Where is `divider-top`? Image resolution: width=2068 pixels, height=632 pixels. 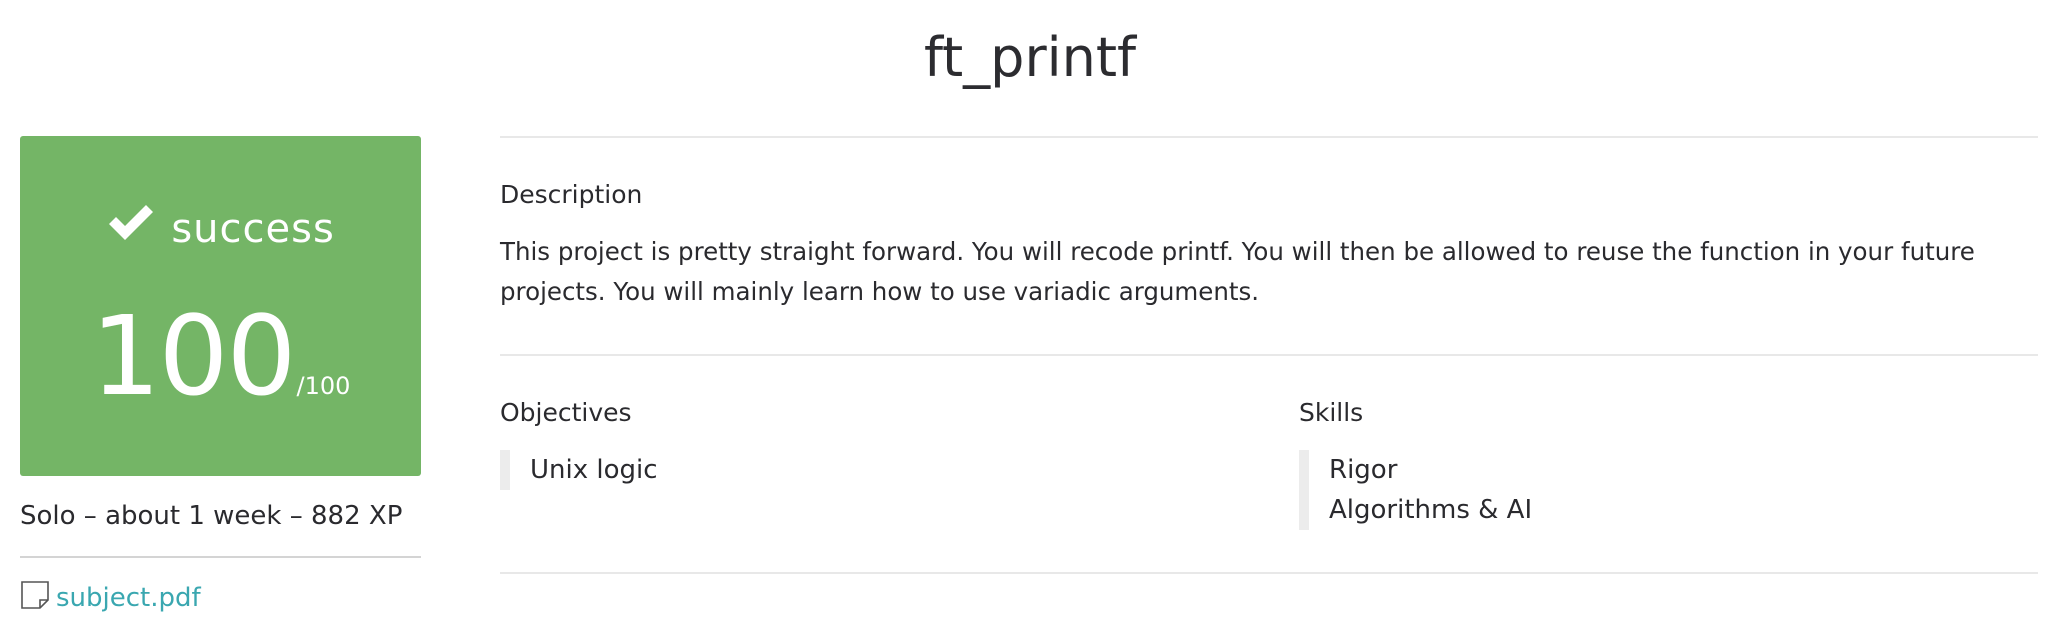
divider-top is located at coordinates (1269, 137).